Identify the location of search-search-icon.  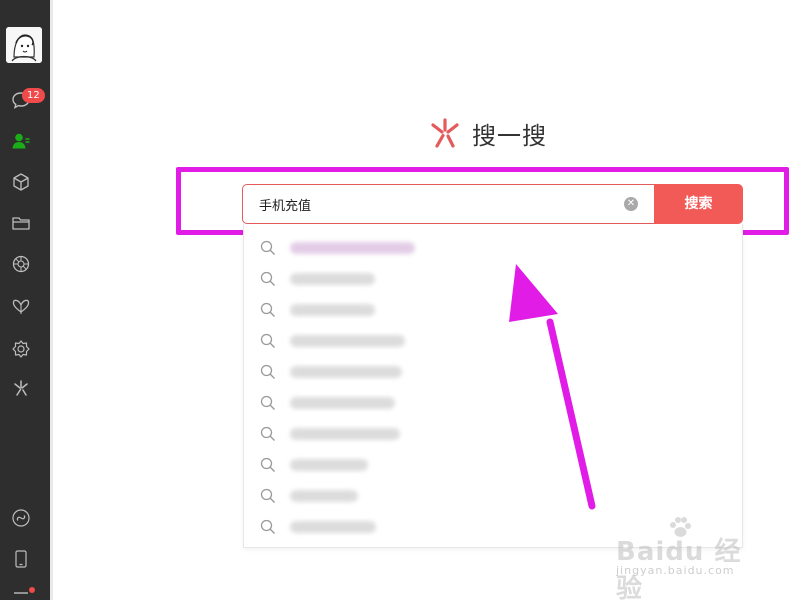
(21, 388).